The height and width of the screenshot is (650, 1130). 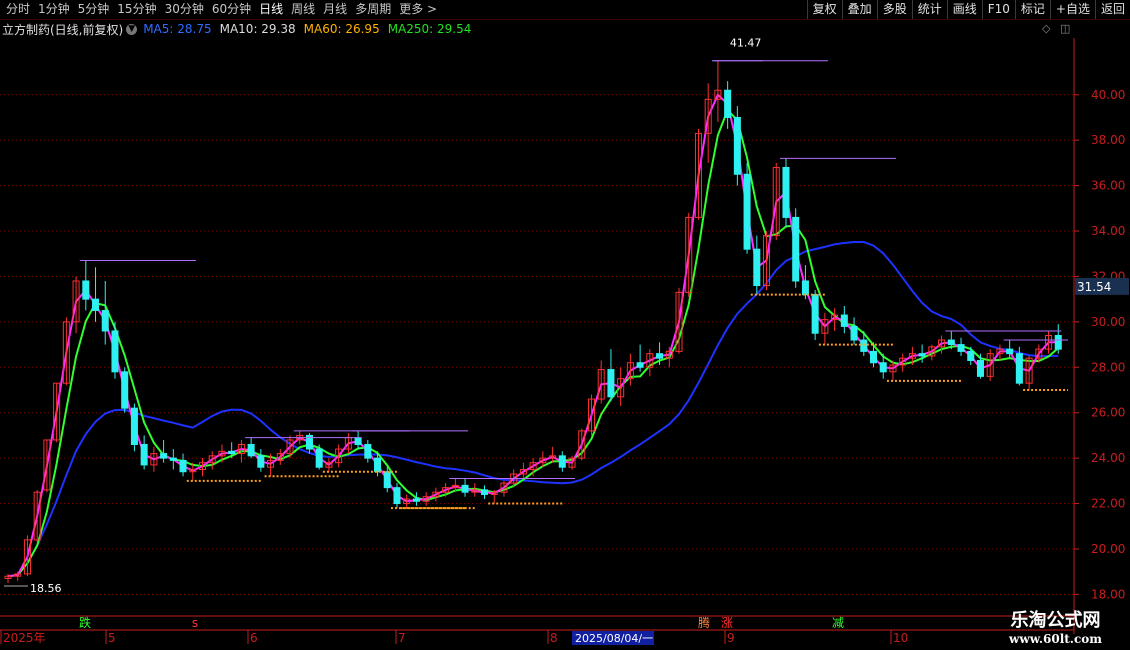 I want to click on toolbar-button-1: 叠加, so click(x=859, y=9).